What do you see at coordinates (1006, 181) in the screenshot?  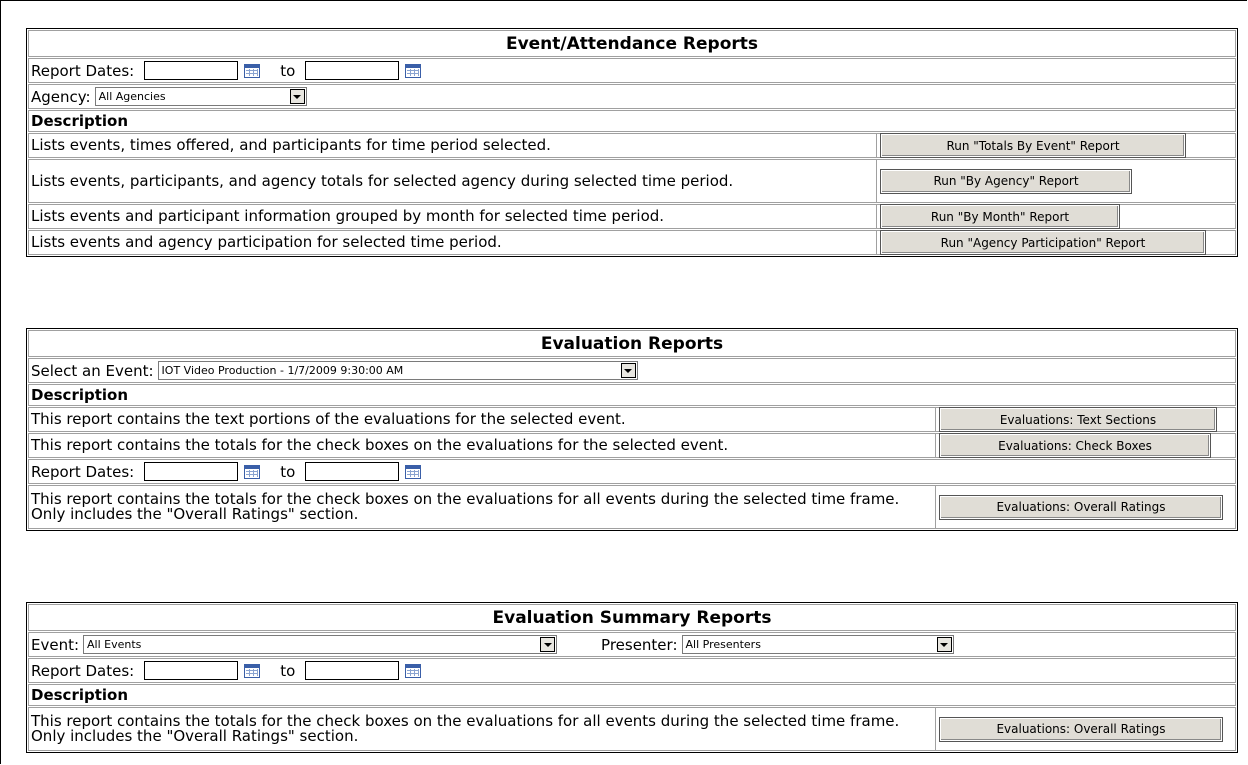 I see `run-by-agency-button: Run "By Agency" Report` at bounding box center [1006, 181].